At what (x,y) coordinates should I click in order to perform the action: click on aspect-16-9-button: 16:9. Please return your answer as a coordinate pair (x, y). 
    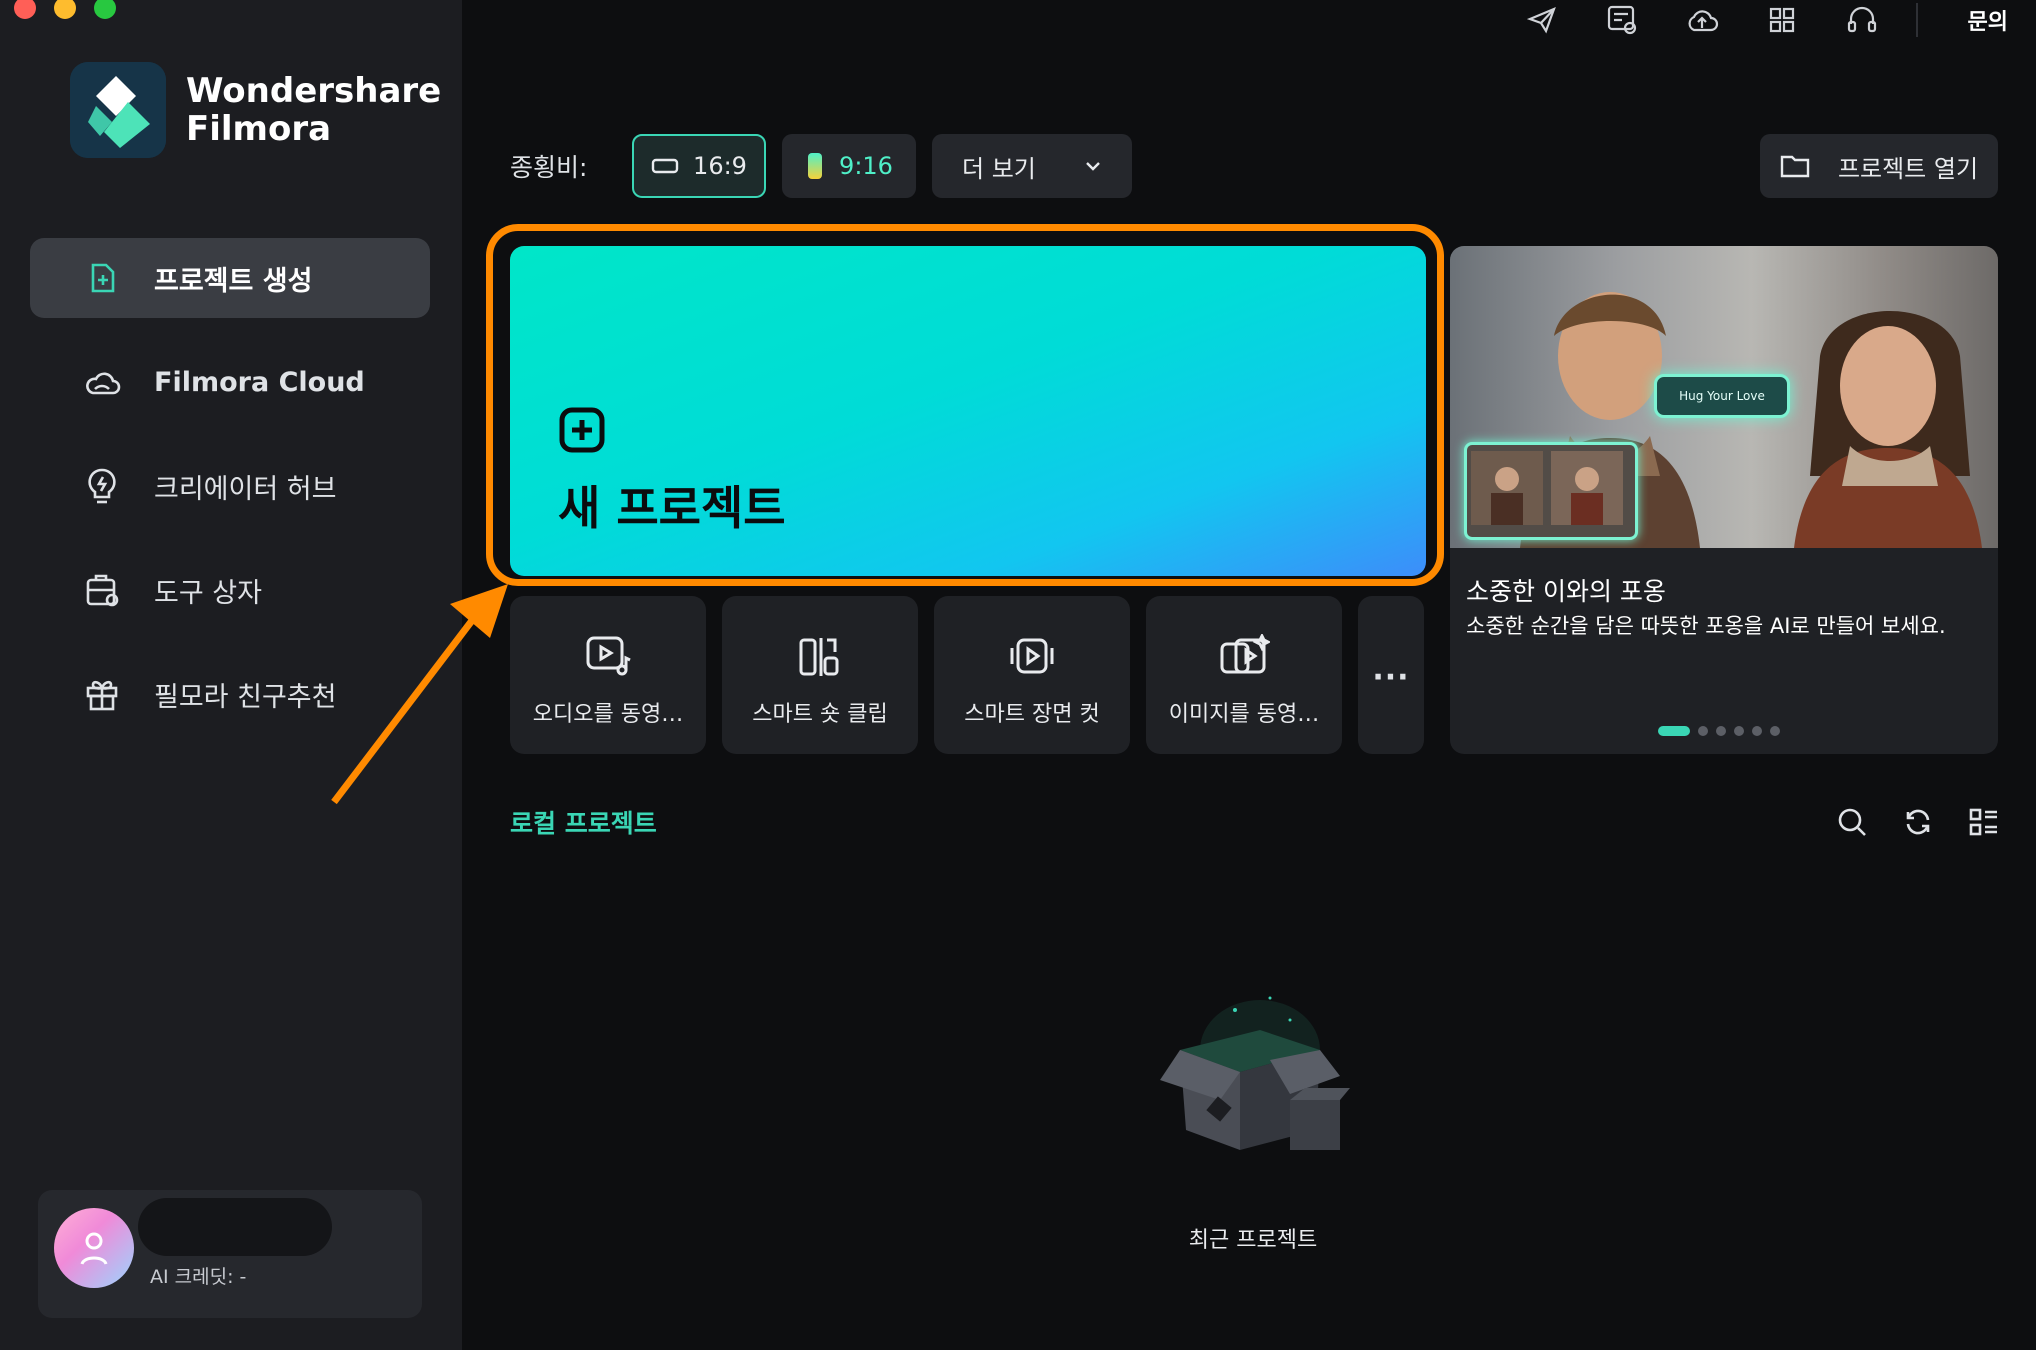
    Looking at the image, I should click on (699, 166).